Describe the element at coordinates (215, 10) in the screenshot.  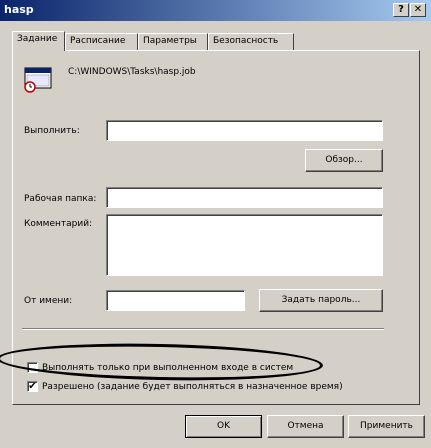
I see `title-bar: hasp ? ✕` at that location.